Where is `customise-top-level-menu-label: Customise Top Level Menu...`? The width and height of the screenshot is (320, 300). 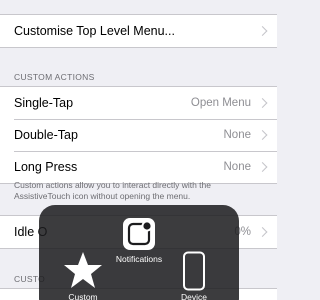 customise-top-level-menu-label: Customise Top Level Menu... is located at coordinates (94, 31).